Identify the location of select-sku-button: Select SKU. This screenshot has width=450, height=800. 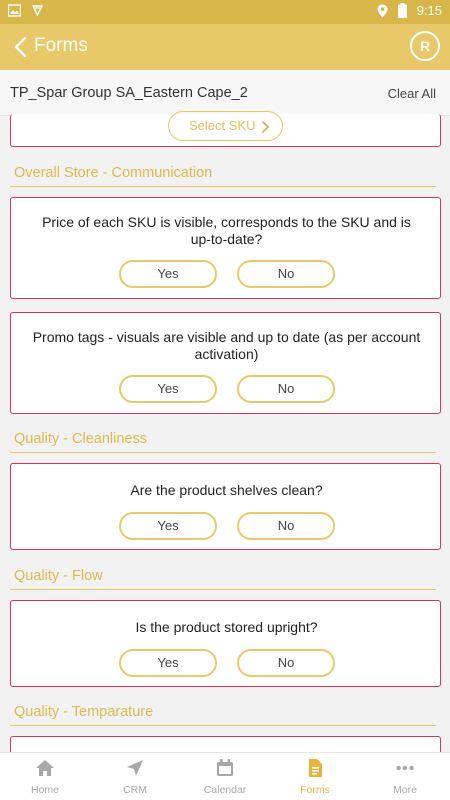
(225, 126).